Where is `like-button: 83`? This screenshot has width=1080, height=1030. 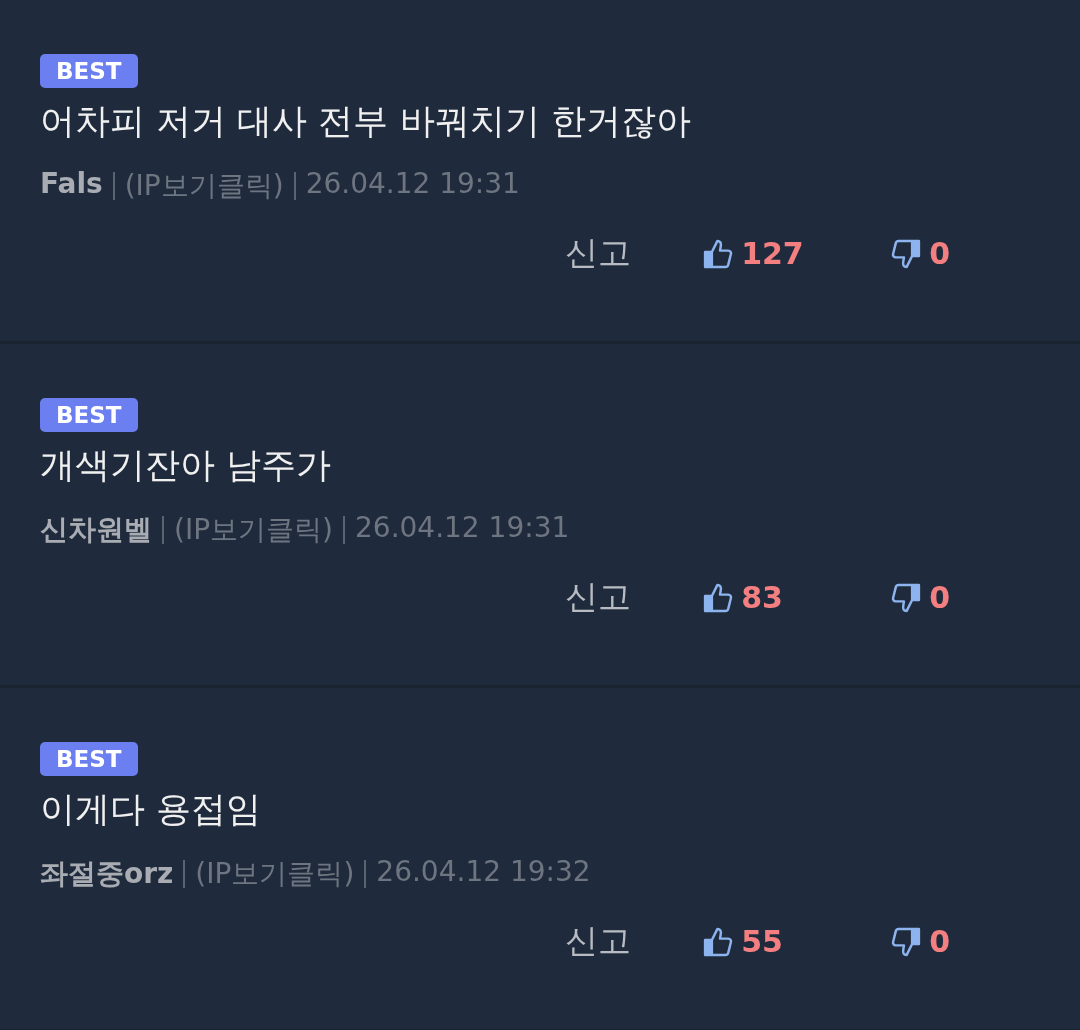
like-button: 83 is located at coordinates (766, 597).